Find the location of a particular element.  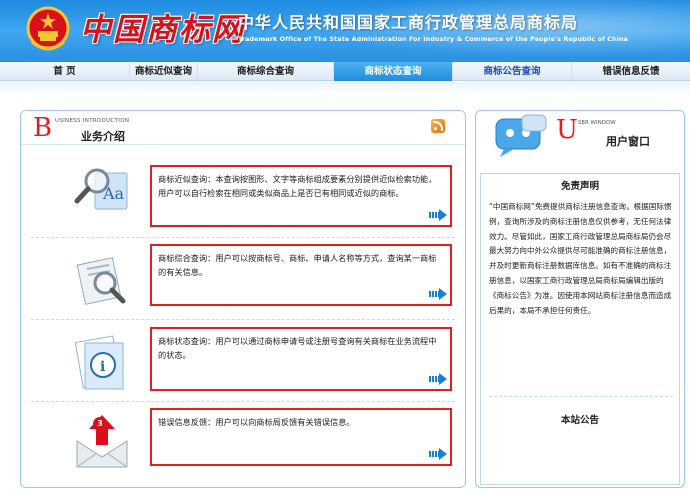

nav-item-status-search: 商标状态查询 is located at coordinates (393, 71).